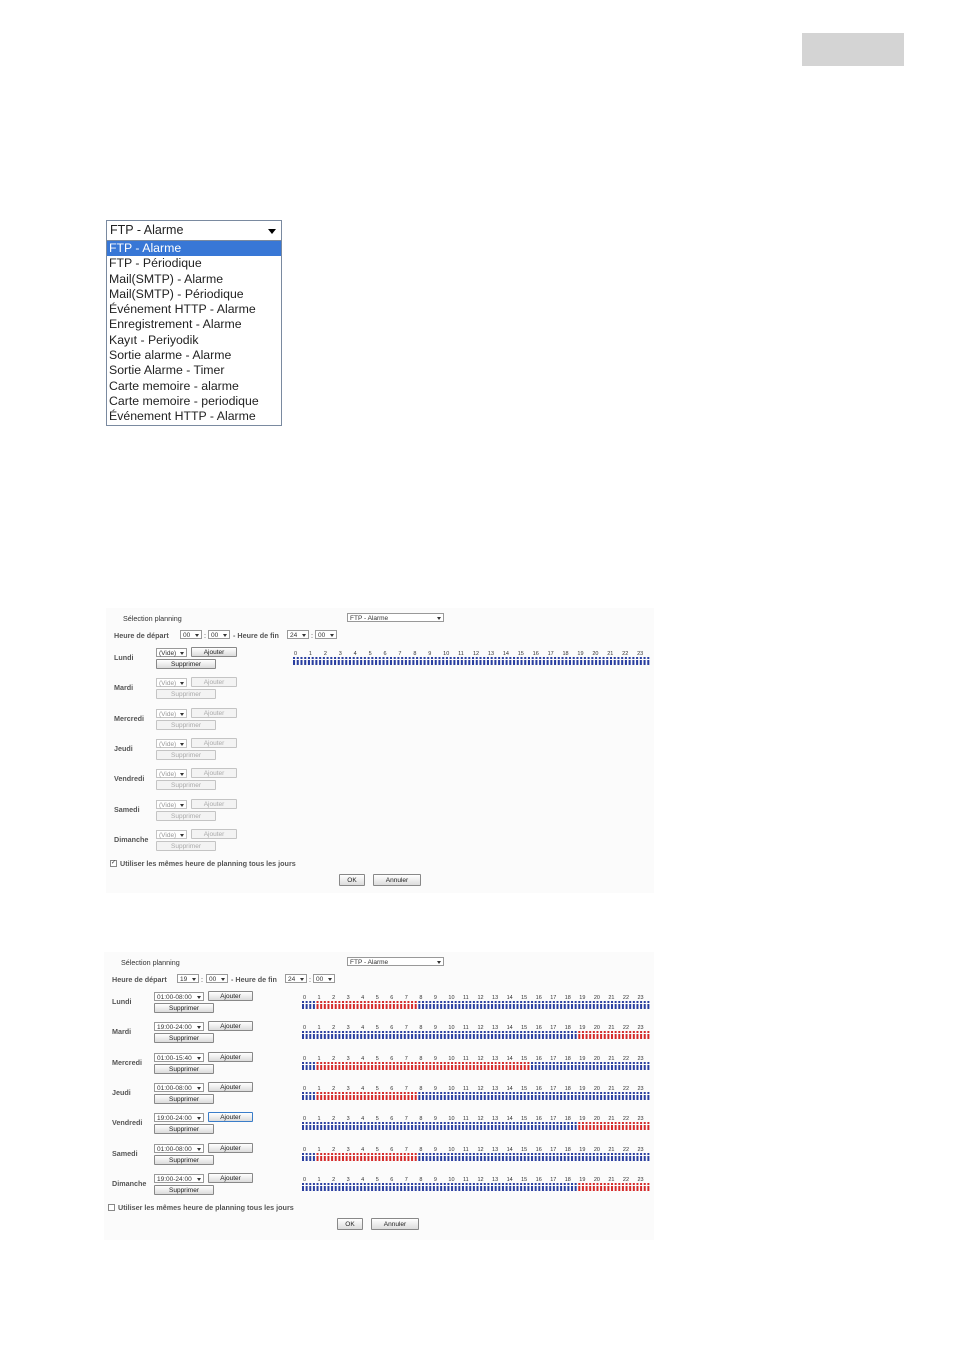 This screenshot has height=1350, width=954. I want to click on schedule-type-select: FTP - Alarme, so click(194, 230).